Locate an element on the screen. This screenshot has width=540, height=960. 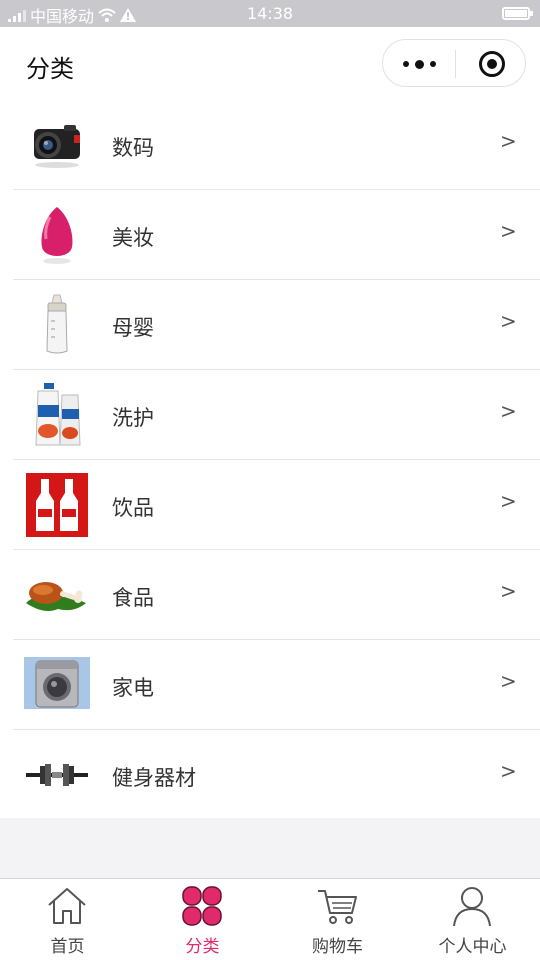
status-bar: 中国移动 14:38 is located at coordinates (270, 13).